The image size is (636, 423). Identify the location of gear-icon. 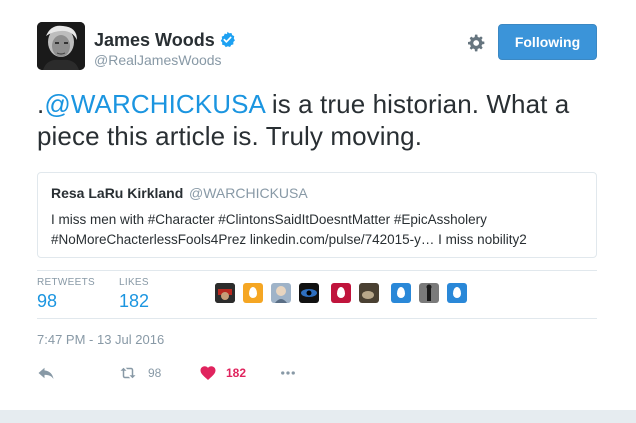
(476, 43).